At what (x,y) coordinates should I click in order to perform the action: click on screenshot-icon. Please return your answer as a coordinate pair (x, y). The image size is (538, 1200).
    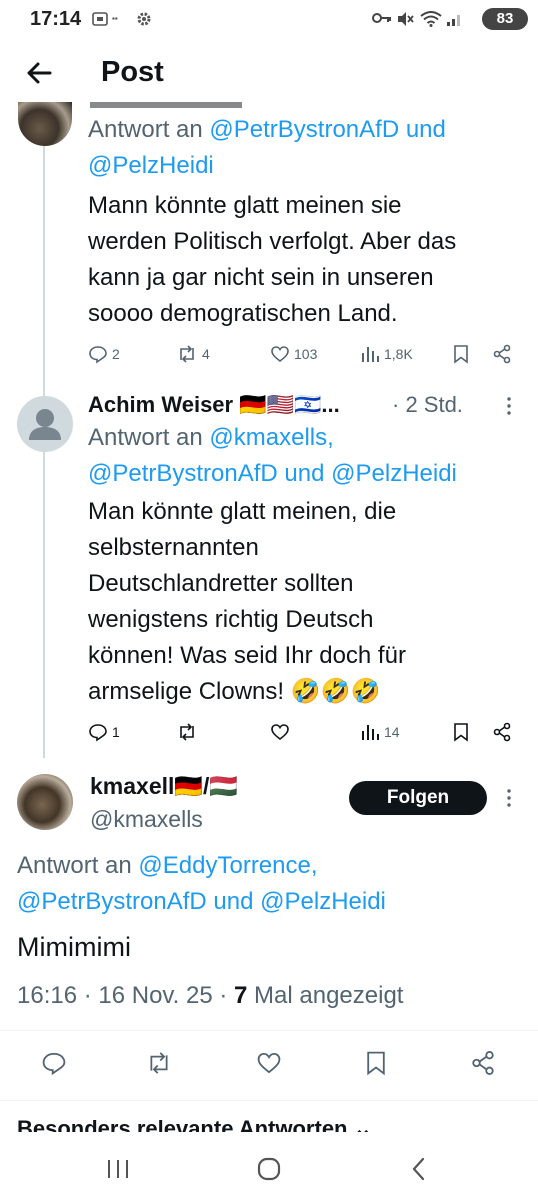
    Looking at the image, I should click on (100, 20).